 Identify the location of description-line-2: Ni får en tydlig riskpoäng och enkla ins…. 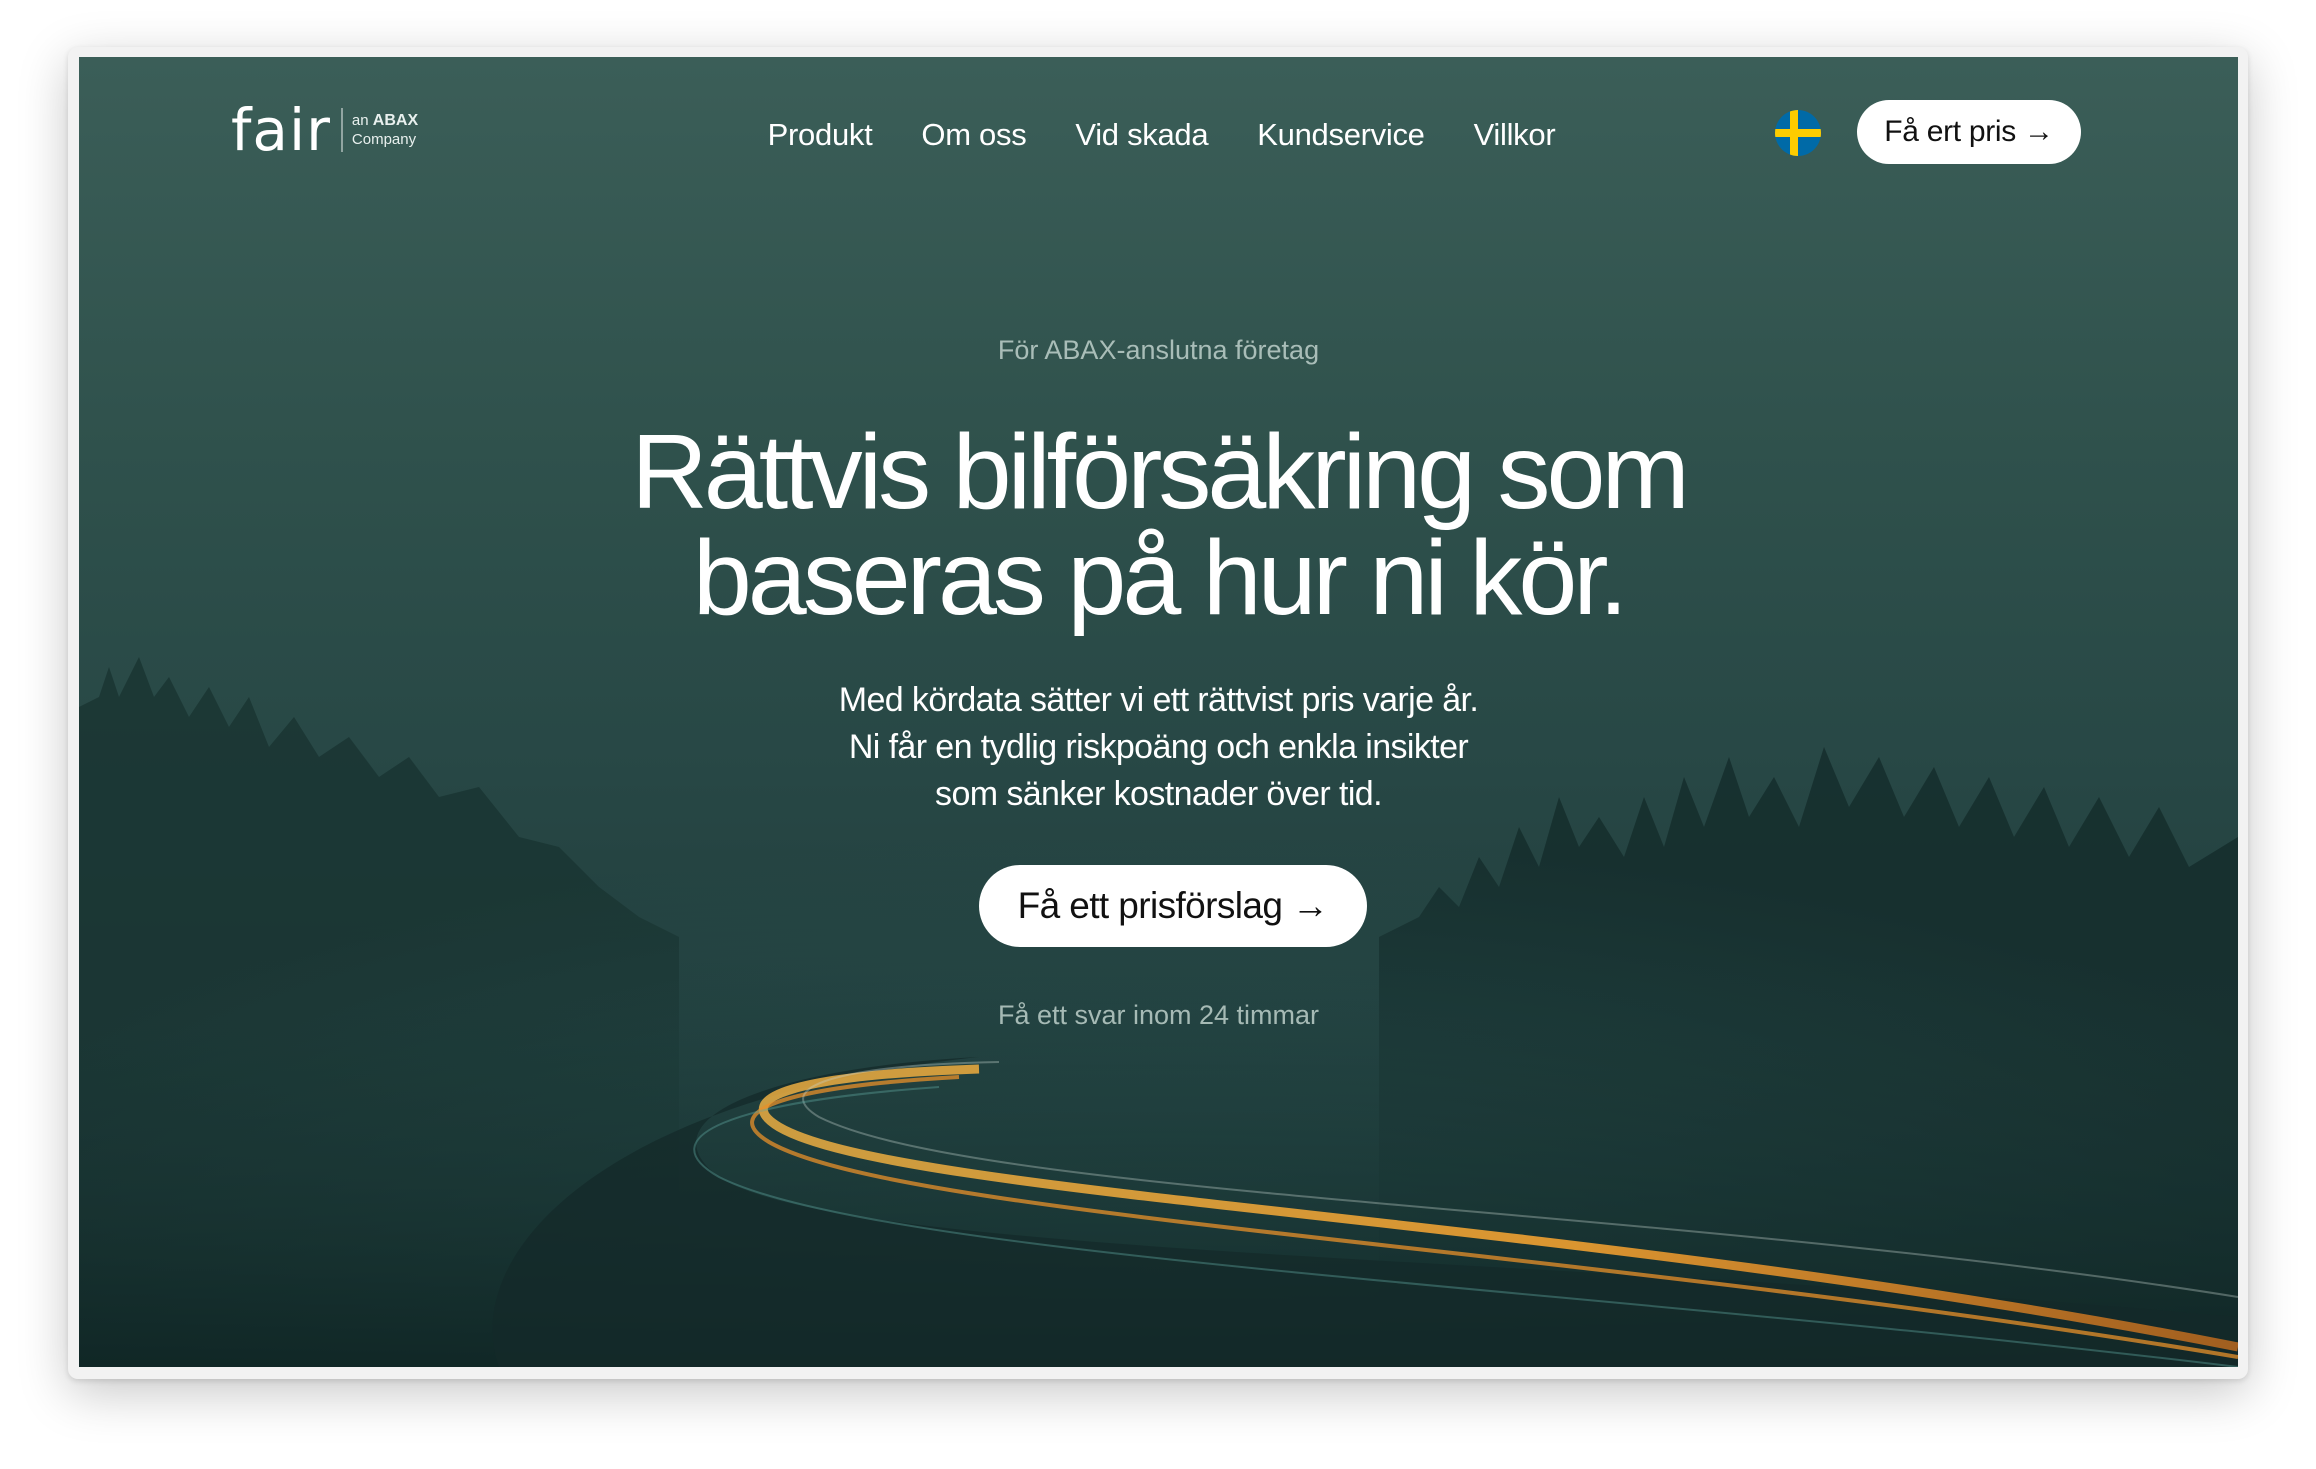
(1158, 747).